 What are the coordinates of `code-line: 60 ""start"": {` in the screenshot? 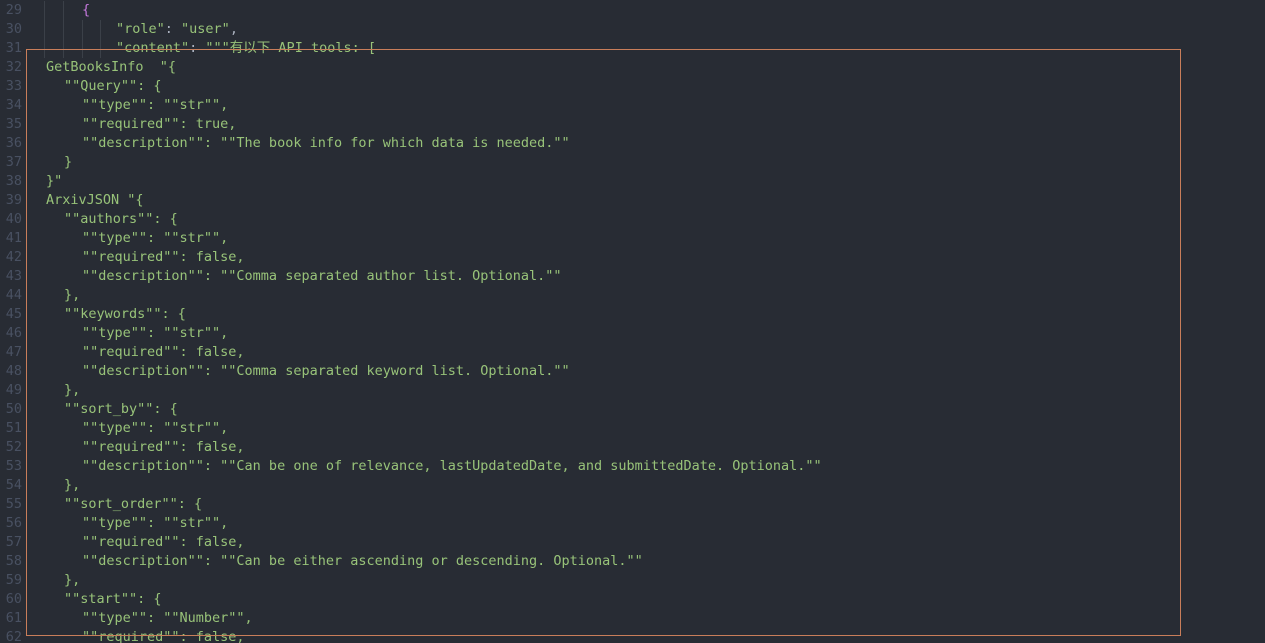 It's located at (632, 599).